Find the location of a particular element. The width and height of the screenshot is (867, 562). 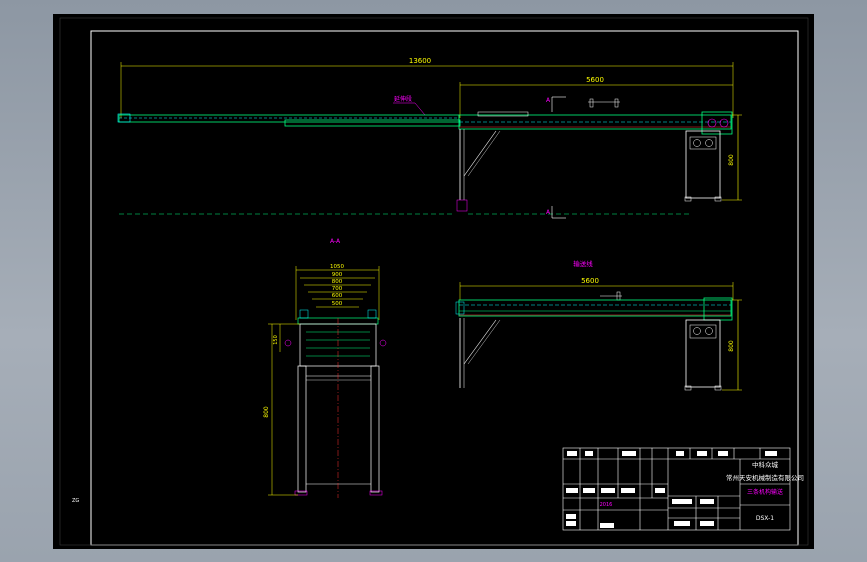

top-height-dim: 800 is located at coordinates (731, 160).